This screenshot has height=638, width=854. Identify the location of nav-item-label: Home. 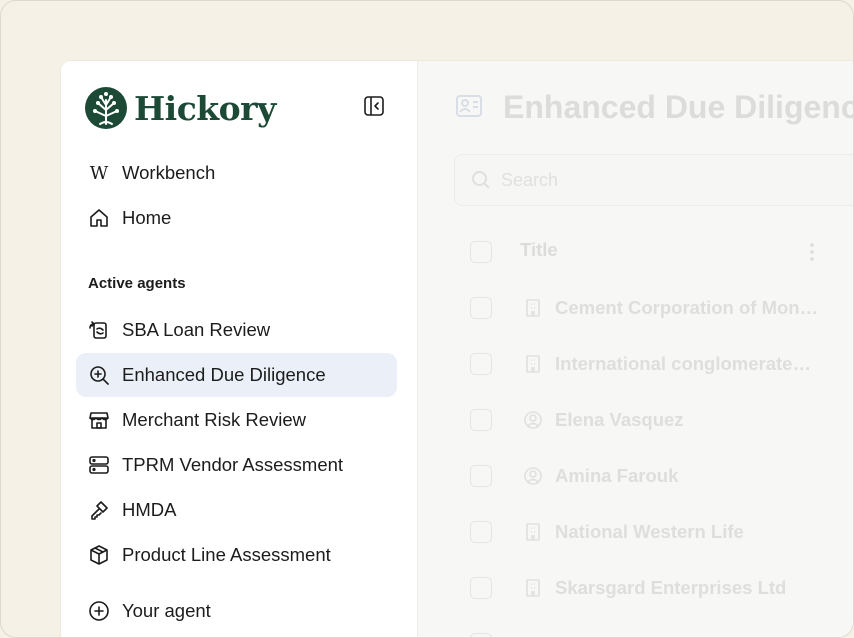
(147, 217).